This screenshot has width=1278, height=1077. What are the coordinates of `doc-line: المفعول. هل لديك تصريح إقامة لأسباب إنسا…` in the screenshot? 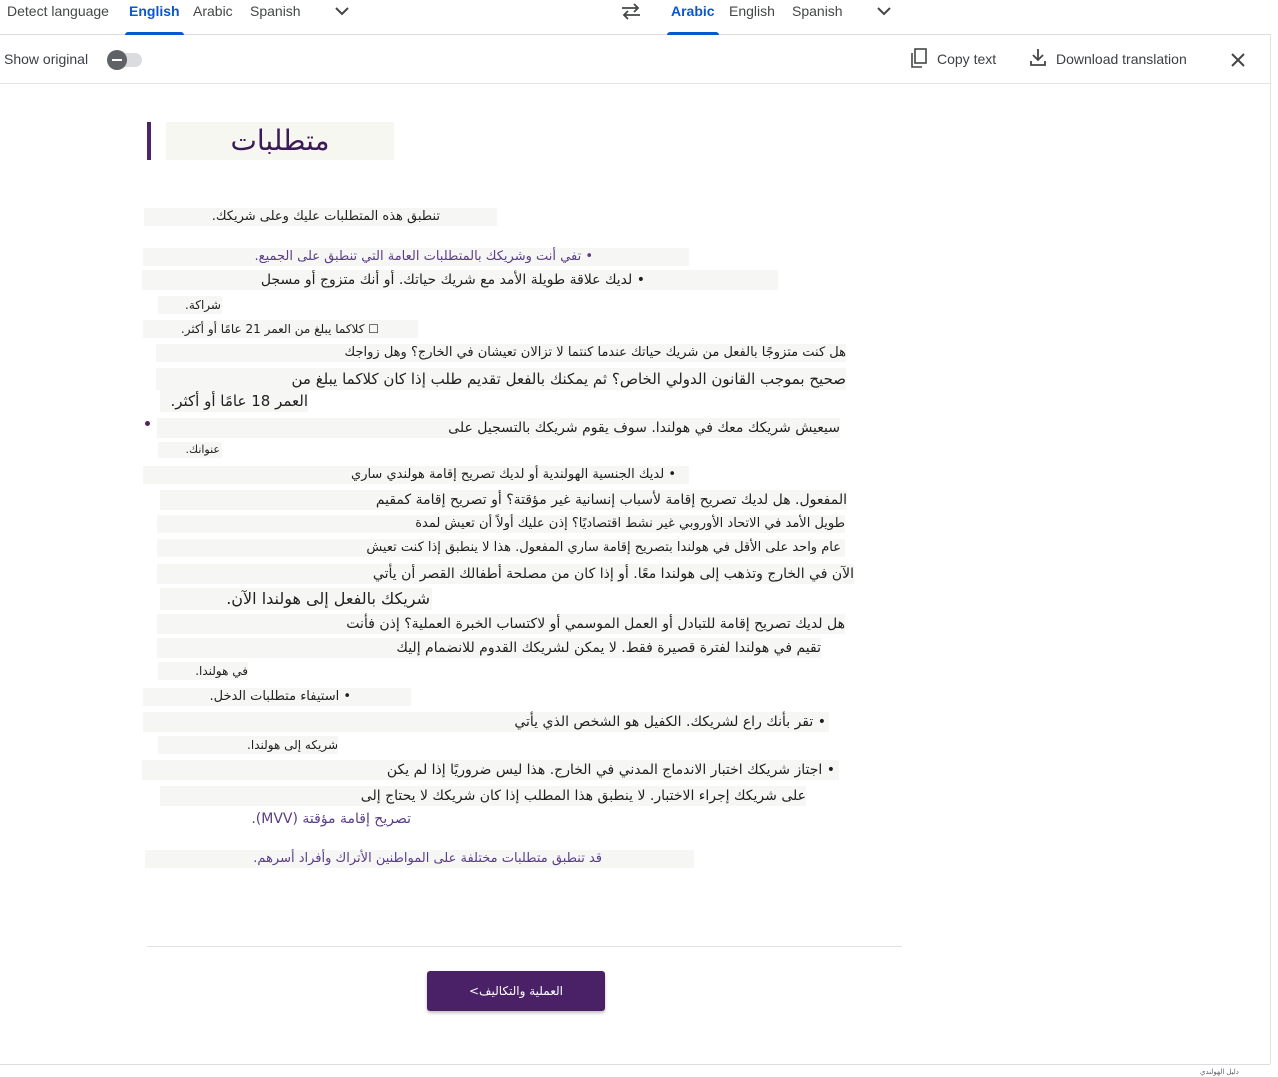 It's located at (503, 500).